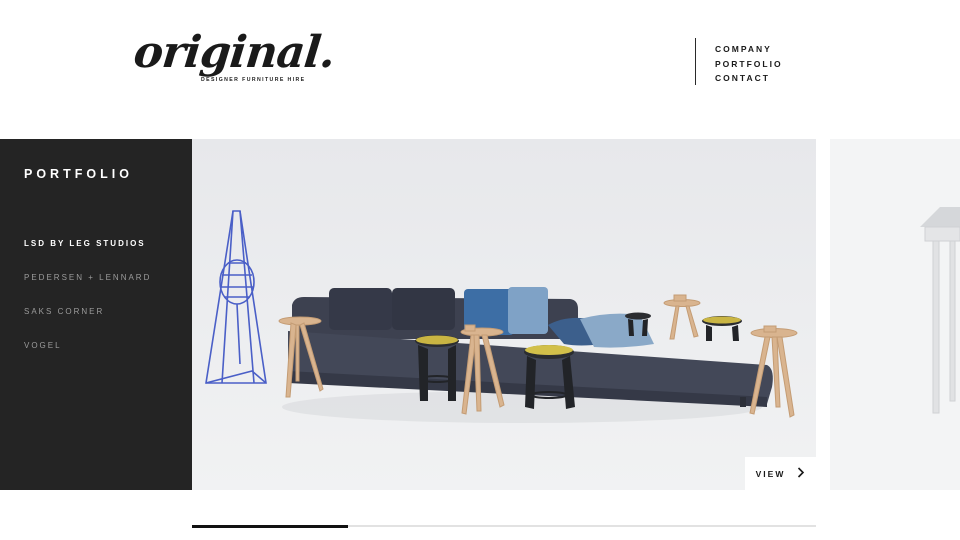  I want to click on portfolio-item-label: PEDERSEN + LENNARD, so click(87, 277).